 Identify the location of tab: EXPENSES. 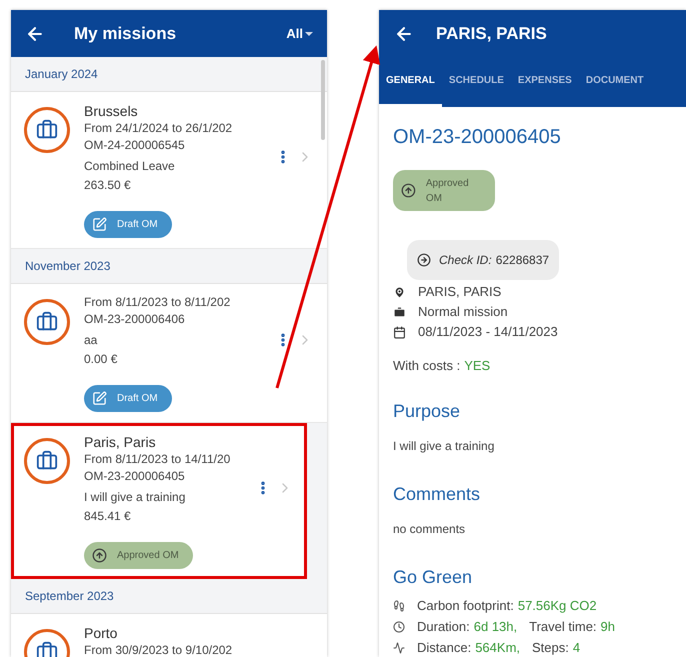
(544, 82).